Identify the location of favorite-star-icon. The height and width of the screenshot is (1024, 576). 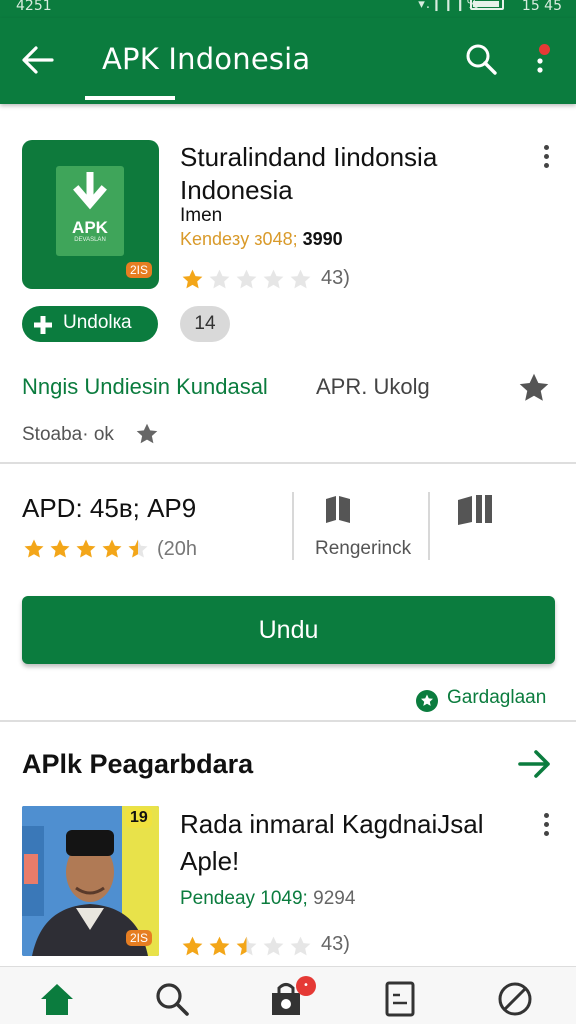
(534, 388).